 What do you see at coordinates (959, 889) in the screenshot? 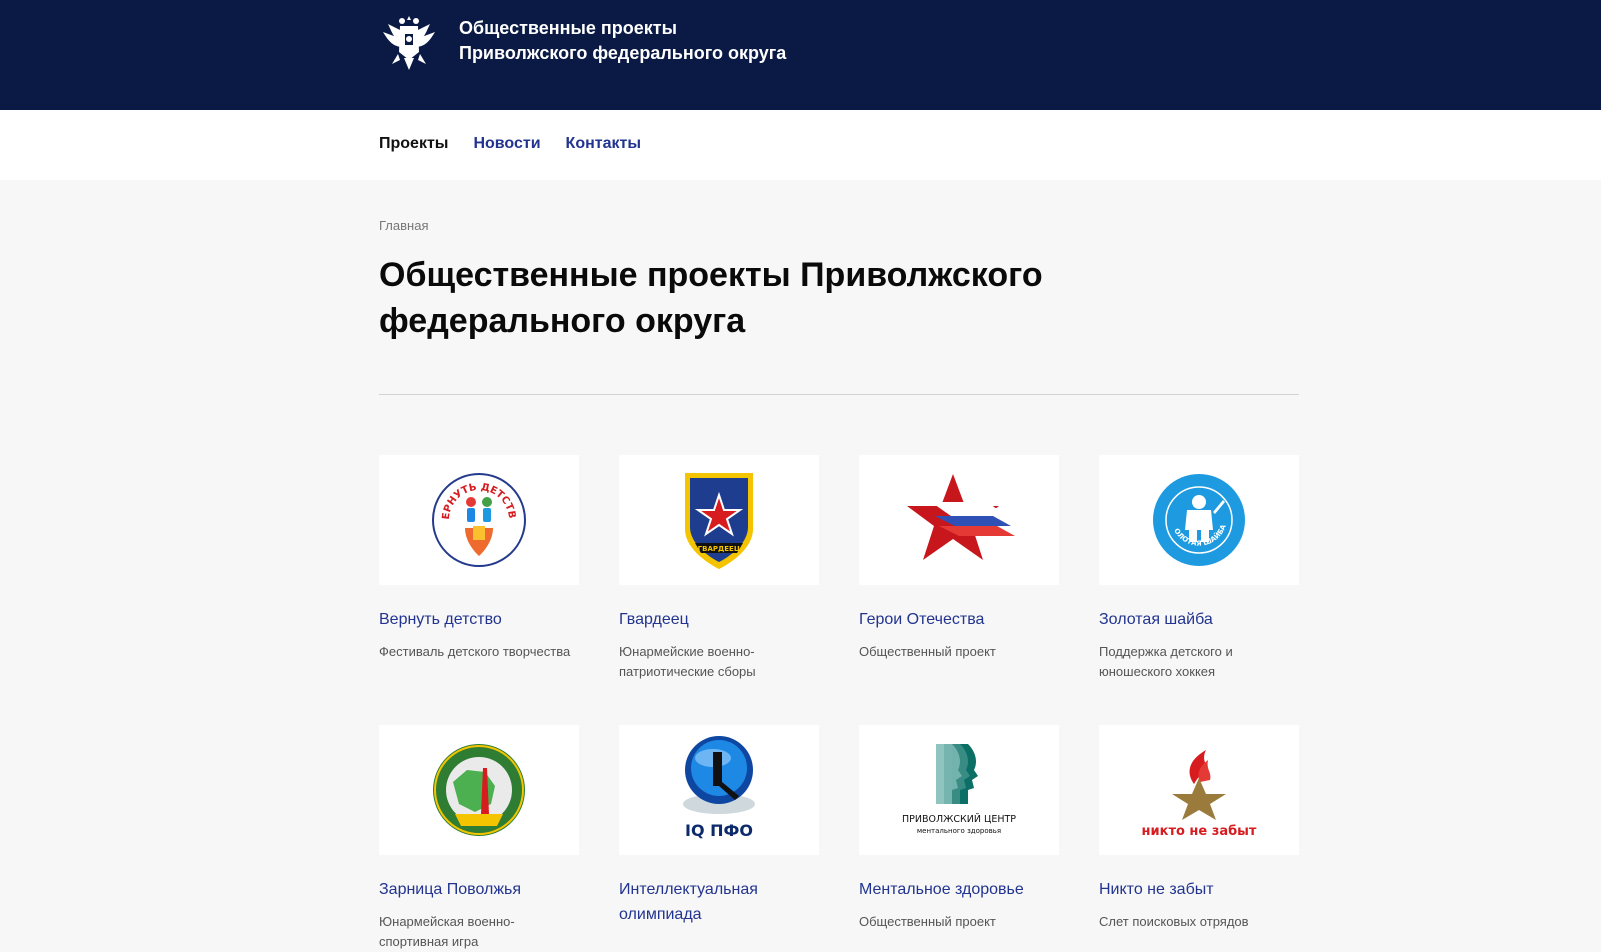
I see `project-title: Ментальное здоровье` at bounding box center [959, 889].